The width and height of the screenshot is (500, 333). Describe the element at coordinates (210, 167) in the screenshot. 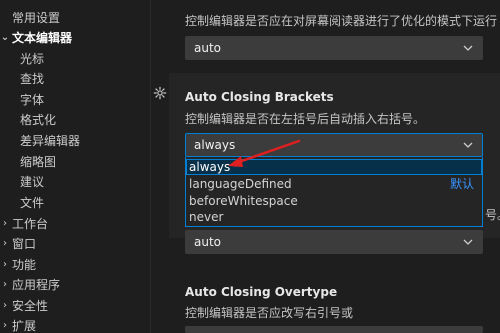

I see `option-label: always` at that location.